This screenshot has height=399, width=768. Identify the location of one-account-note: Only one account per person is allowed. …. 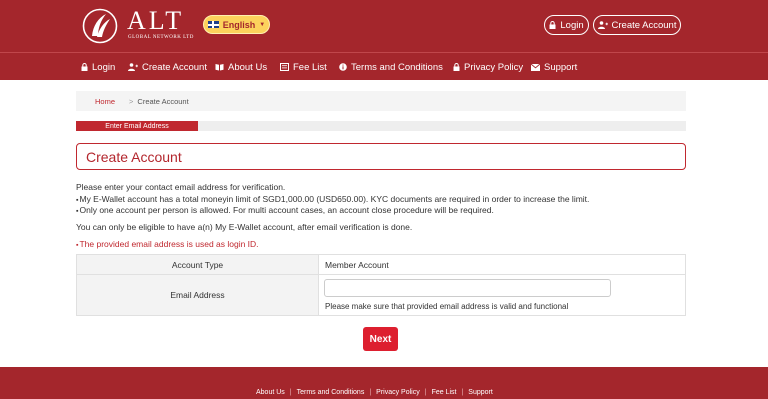
(285, 210).